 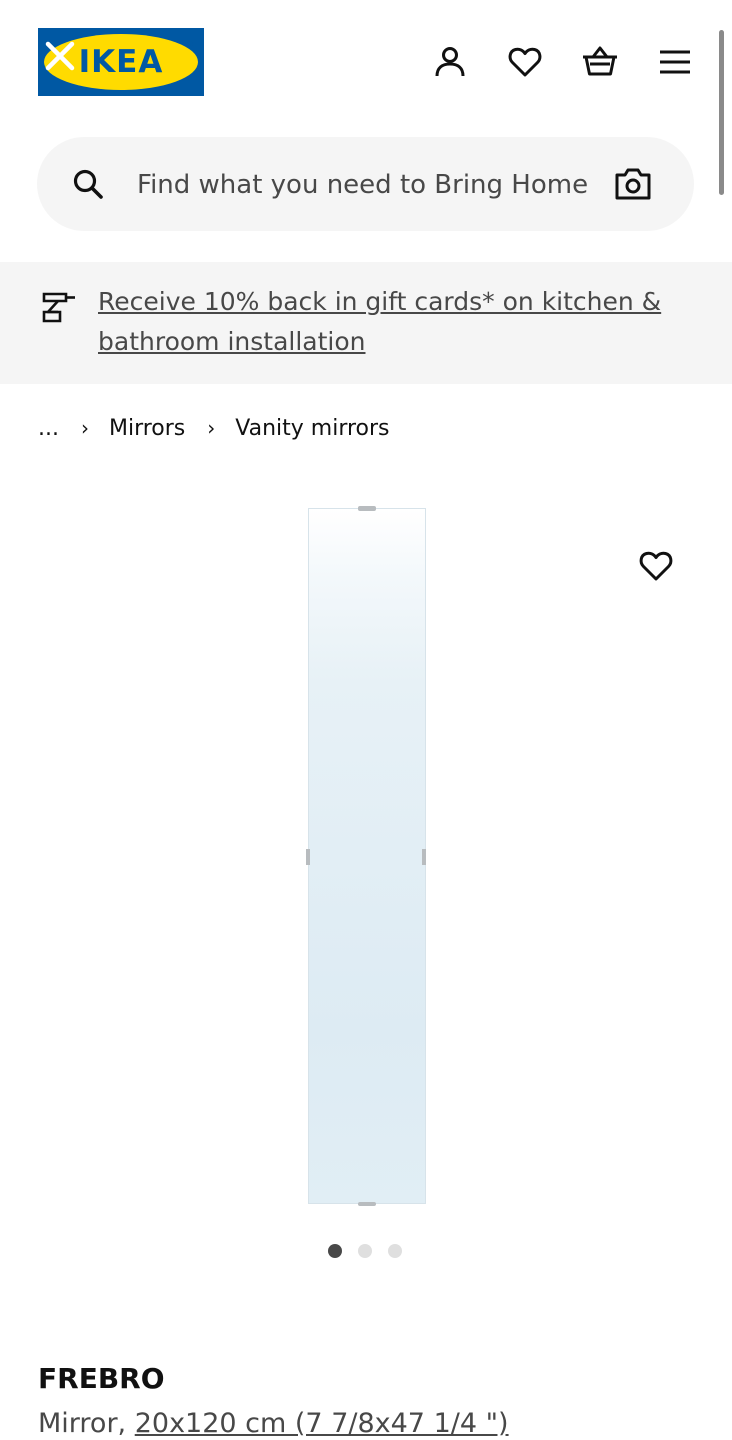 What do you see at coordinates (312, 428) in the screenshot?
I see `breadcrumb-item-vanity-mirrors: Vanity mirrors` at bounding box center [312, 428].